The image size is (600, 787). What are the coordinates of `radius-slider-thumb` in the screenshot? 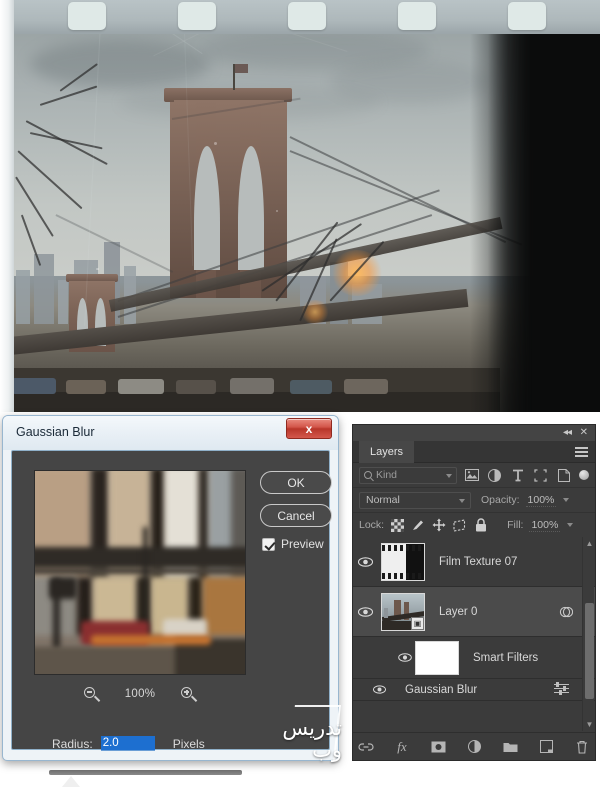 It's located at (71, 781).